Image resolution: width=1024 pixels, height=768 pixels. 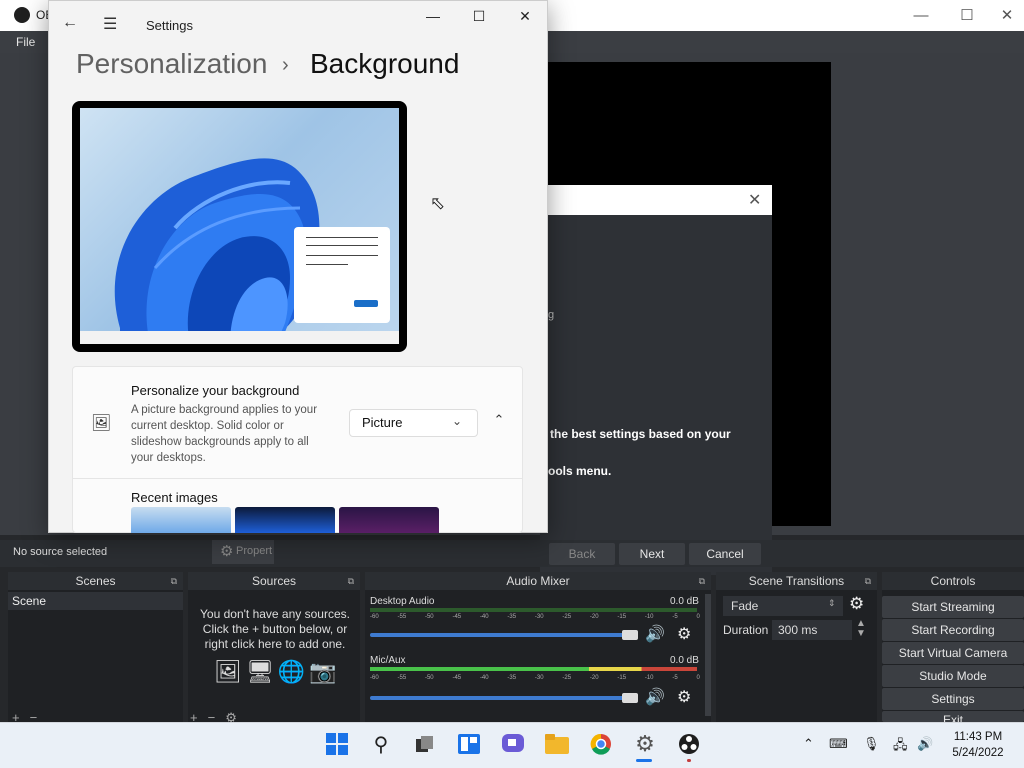 I want to click on meter-tick: -60, so click(x=374, y=678).